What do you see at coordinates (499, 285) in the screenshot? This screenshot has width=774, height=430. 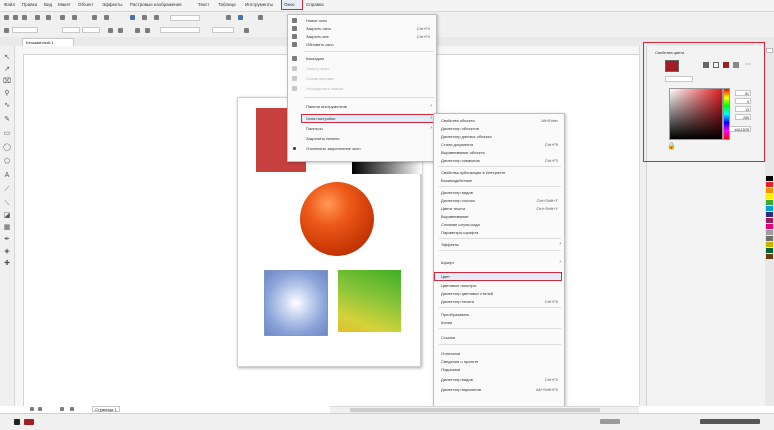 I see `menu-item-color-palettes: Цветовые палитры` at bounding box center [499, 285].